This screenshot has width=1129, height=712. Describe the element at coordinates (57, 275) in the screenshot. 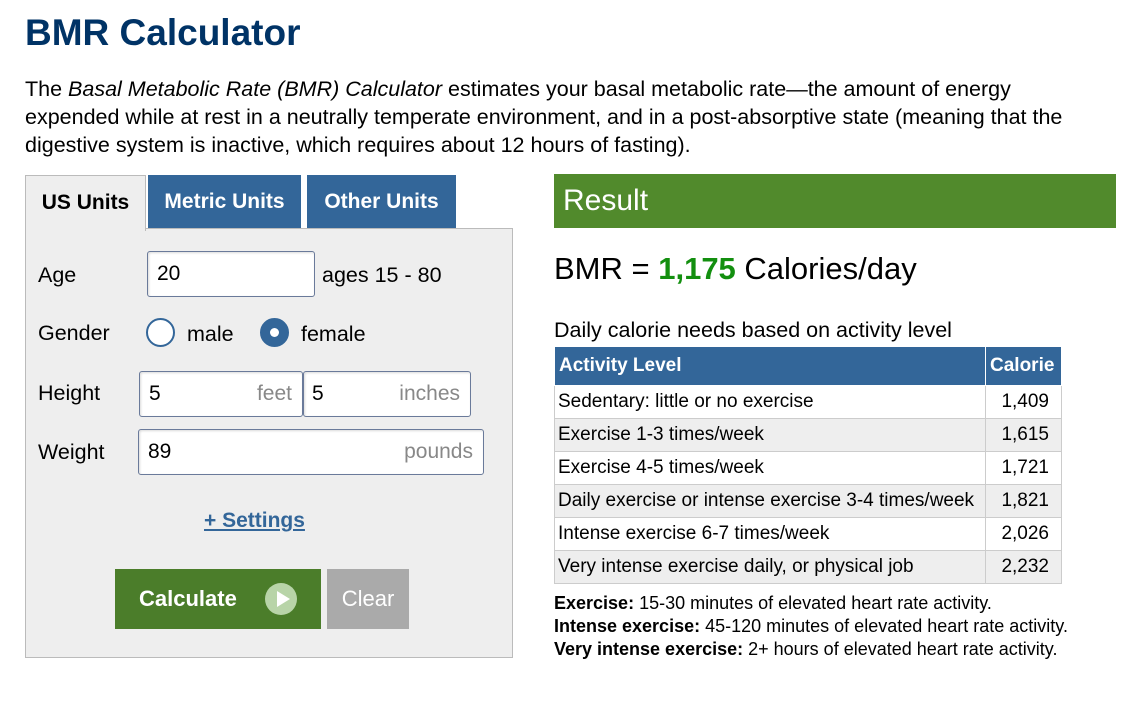

I see `age-label: Age` at that location.